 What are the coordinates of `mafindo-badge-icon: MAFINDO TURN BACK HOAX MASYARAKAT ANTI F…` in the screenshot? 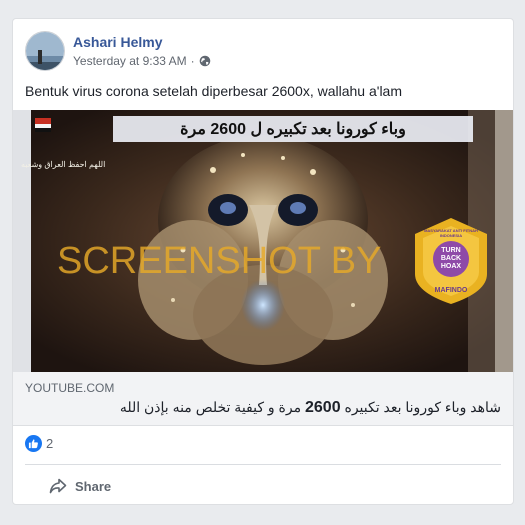 It's located at (451, 261).